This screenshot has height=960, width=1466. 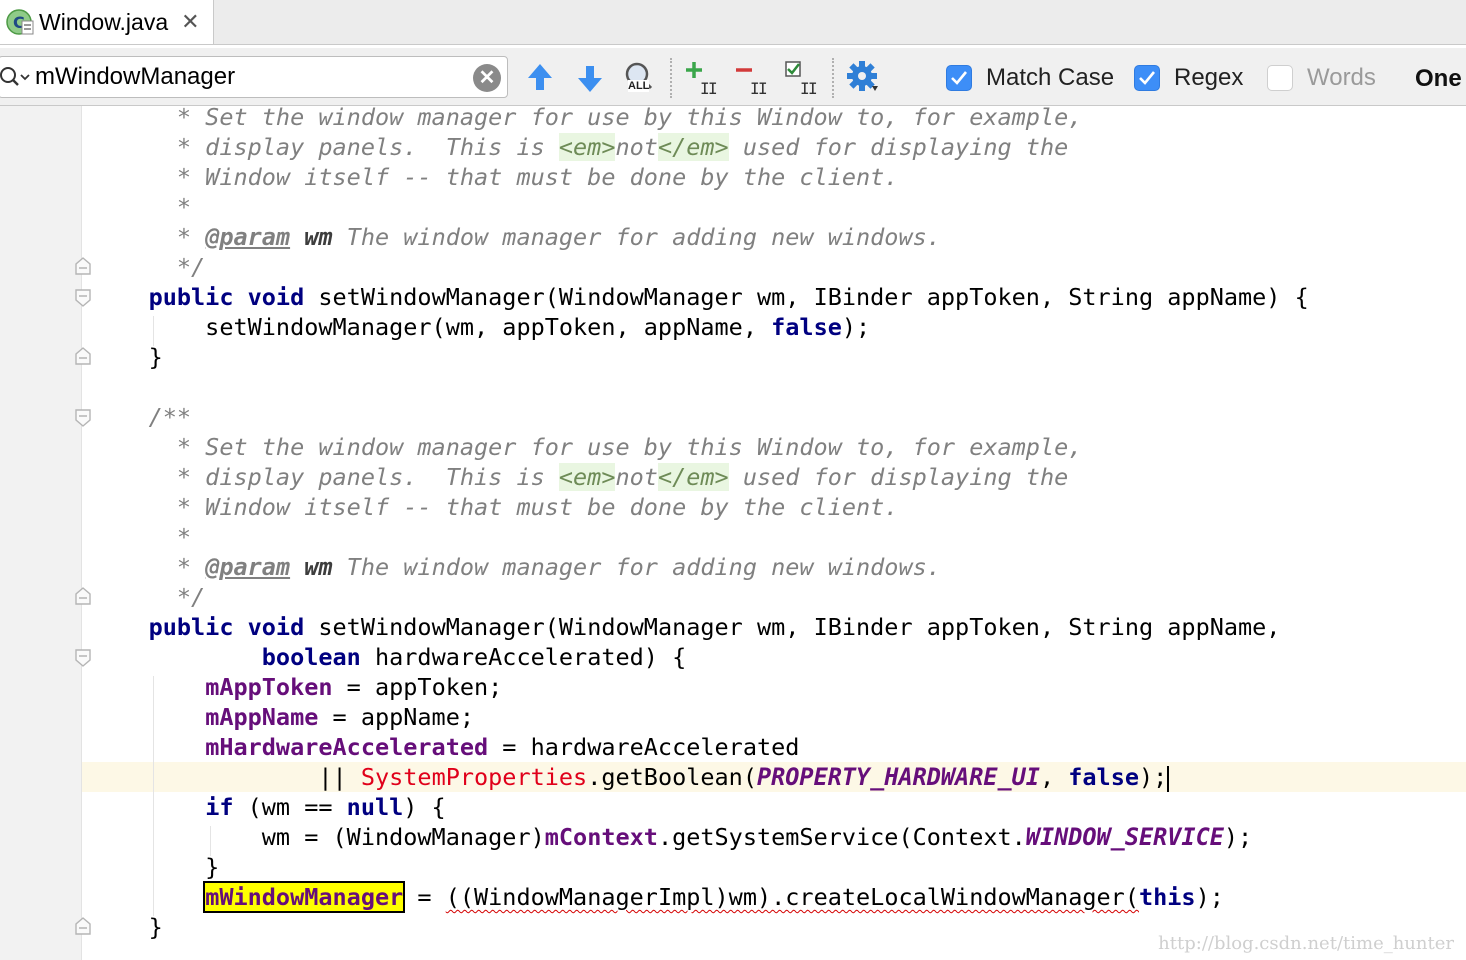 I want to click on previous-occurrence-icon, so click(x=540, y=78).